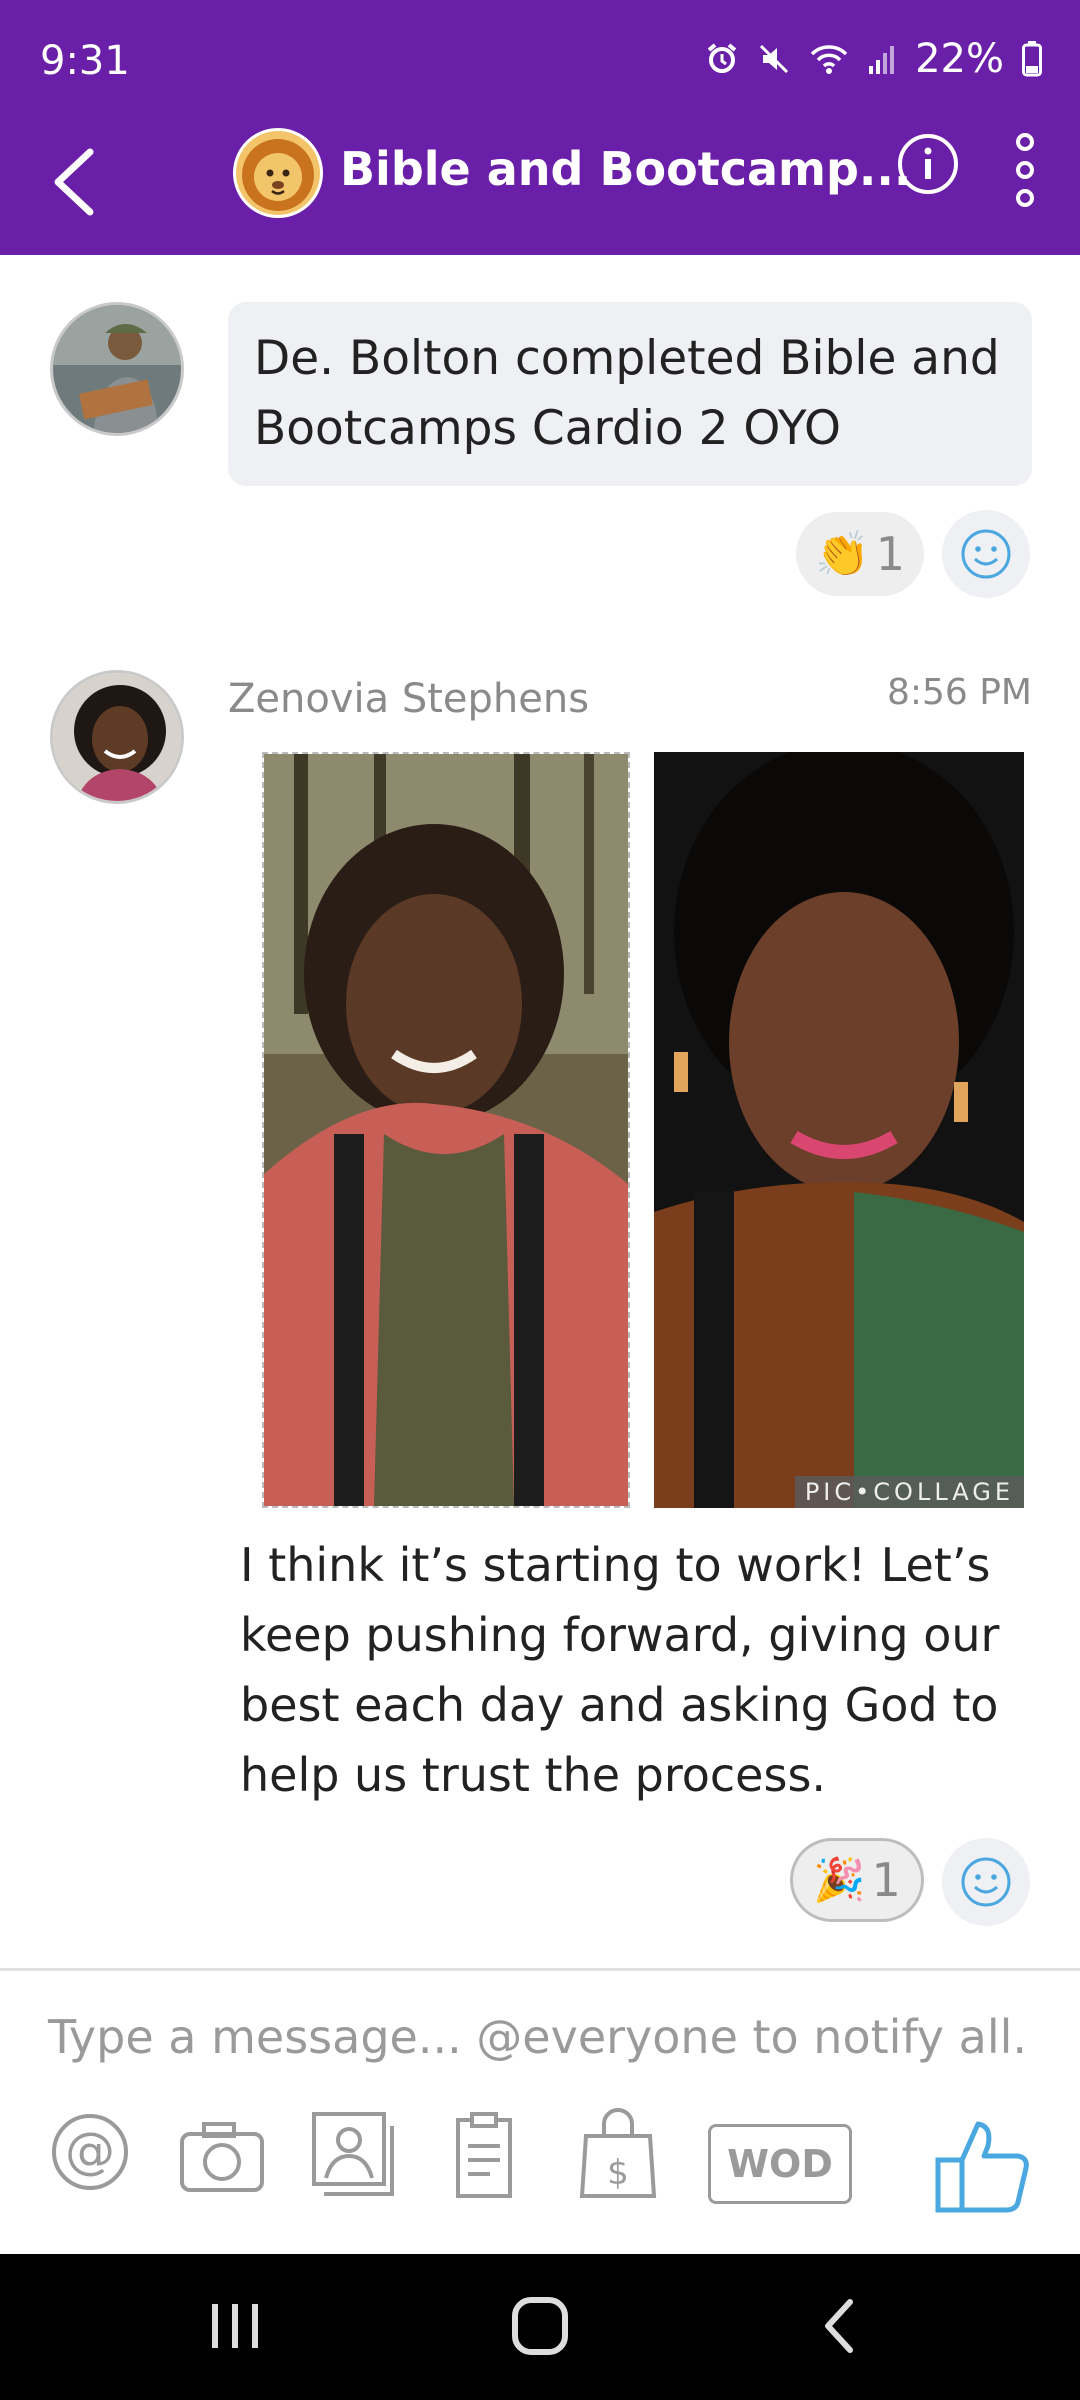  I want to click on photo-left, so click(446, 1130).